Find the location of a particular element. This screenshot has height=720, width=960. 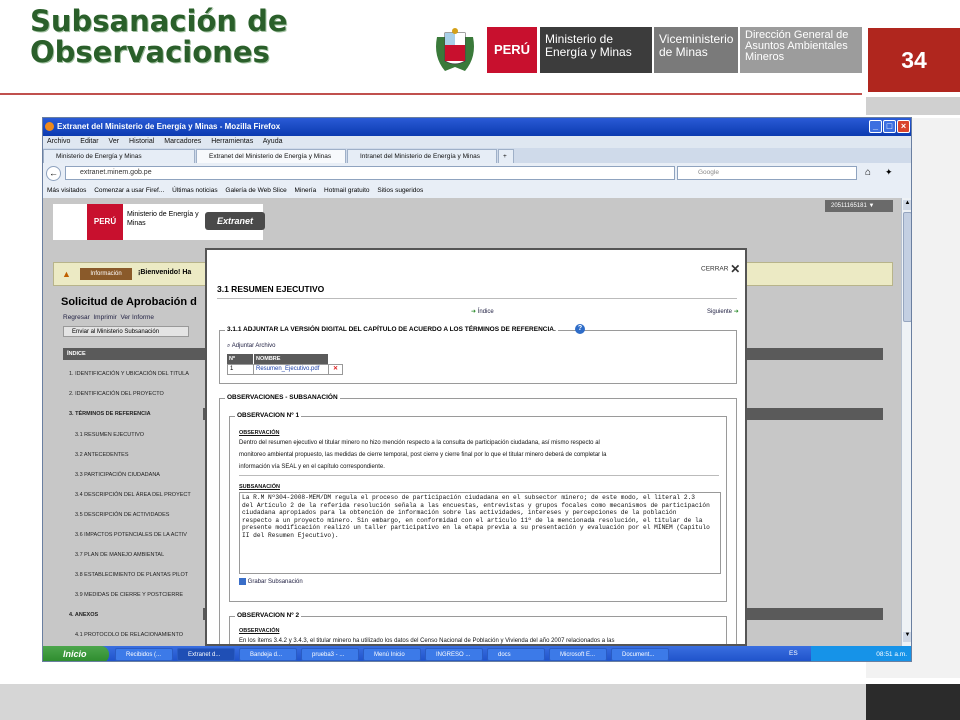

menu-editar: Editar is located at coordinates (89, 141).